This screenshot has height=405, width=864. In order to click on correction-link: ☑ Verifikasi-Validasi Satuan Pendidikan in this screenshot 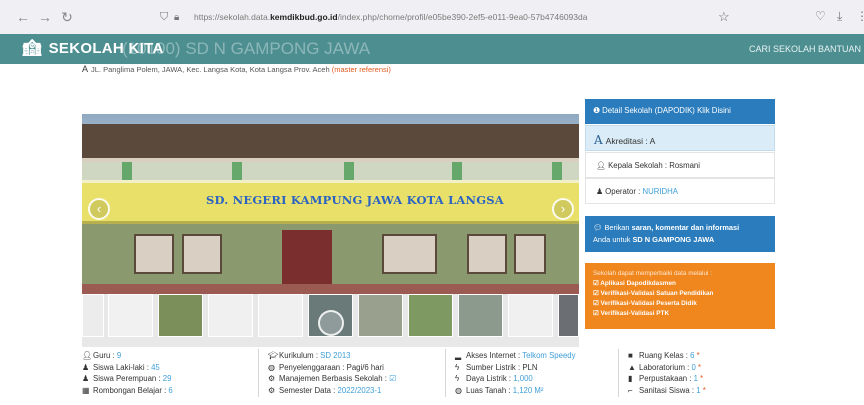, I will do `click(684, 294)`.